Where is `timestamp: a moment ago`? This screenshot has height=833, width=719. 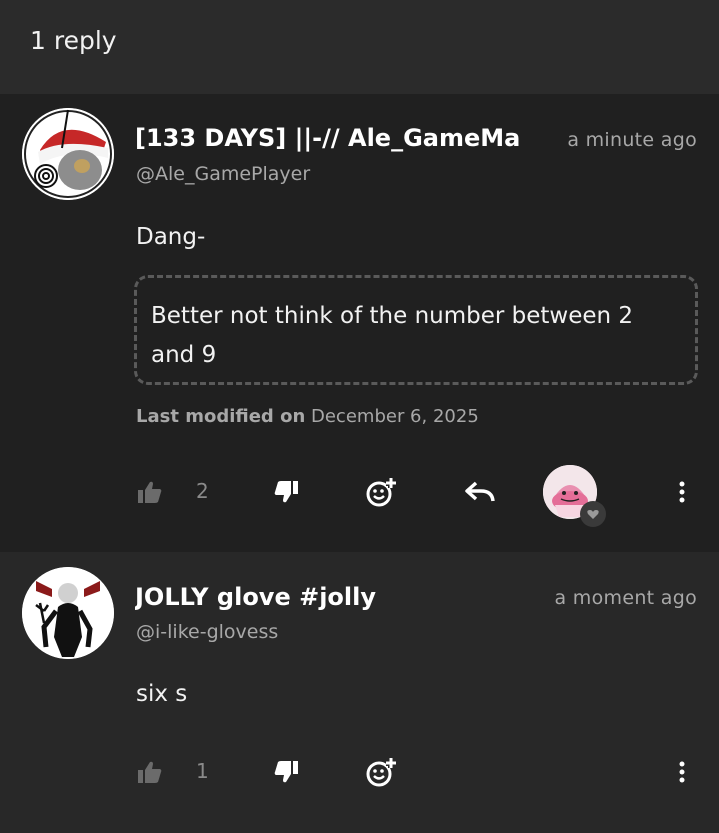
timestamp: a moment ago is located at coordinates (626, 598).